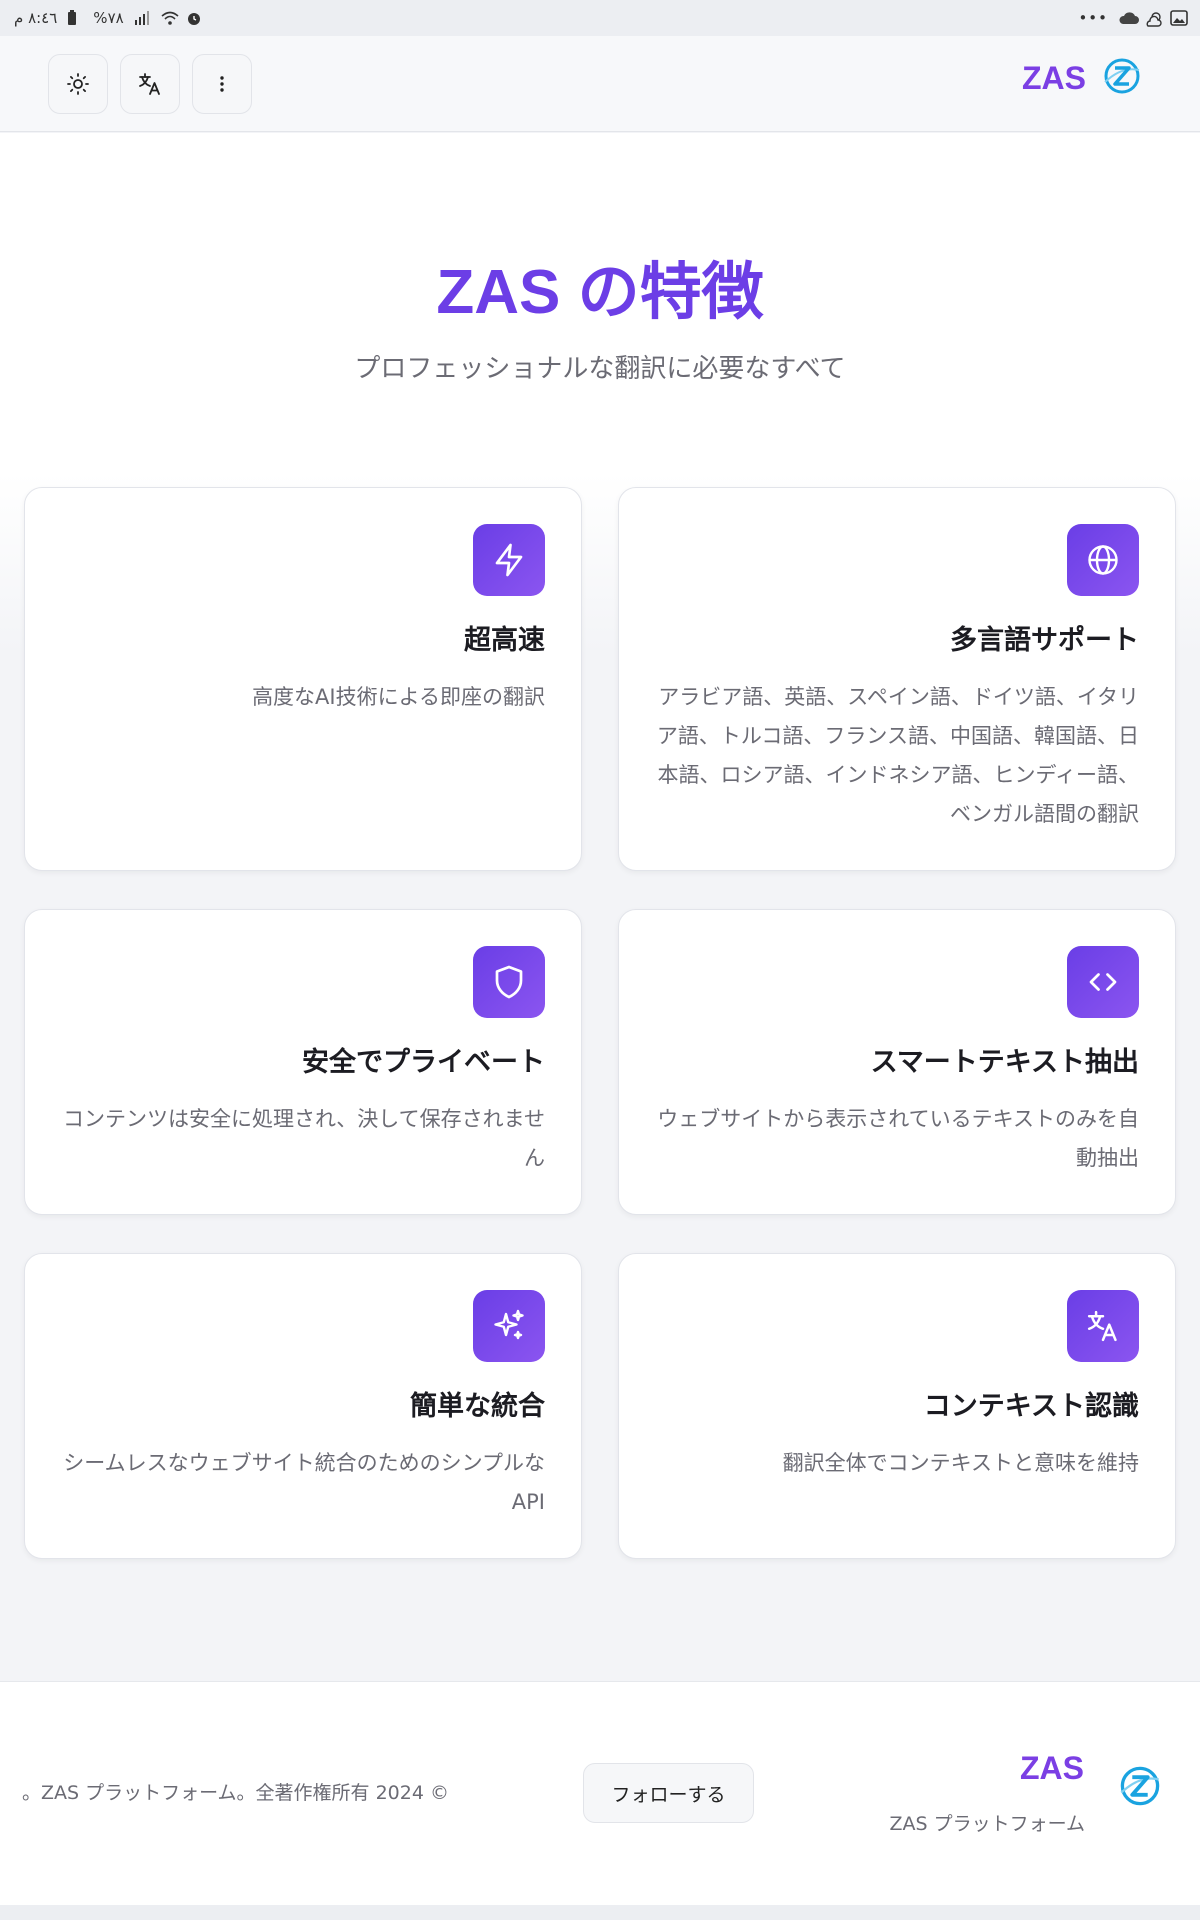 The width and height of the screenshot is (1200, 1920). I want to click on feature-title: 安全でプライベート, so click(423, 1062).